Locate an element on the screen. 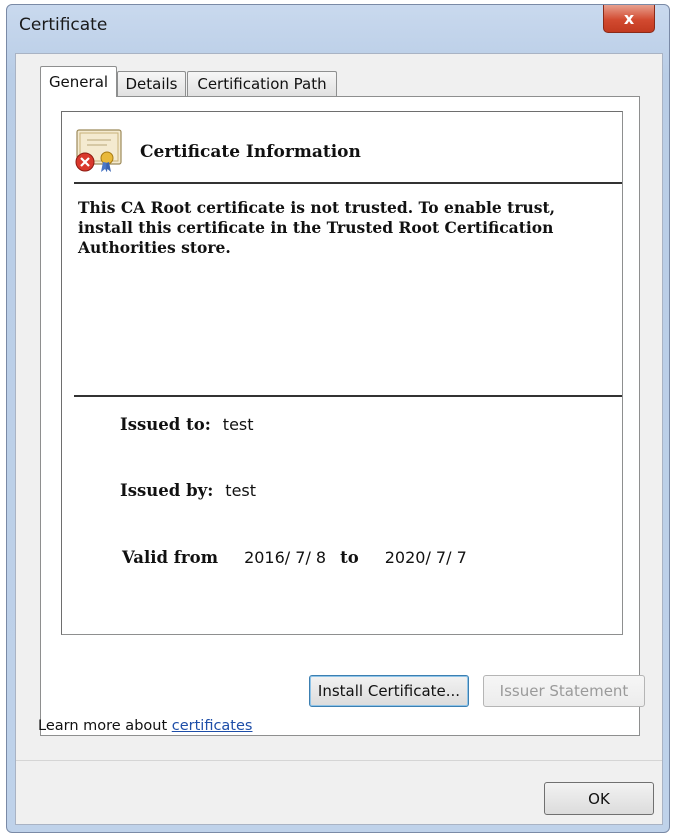  valid-to-value: 2020/ 7/ 7 is located at coordinates (425, 557).